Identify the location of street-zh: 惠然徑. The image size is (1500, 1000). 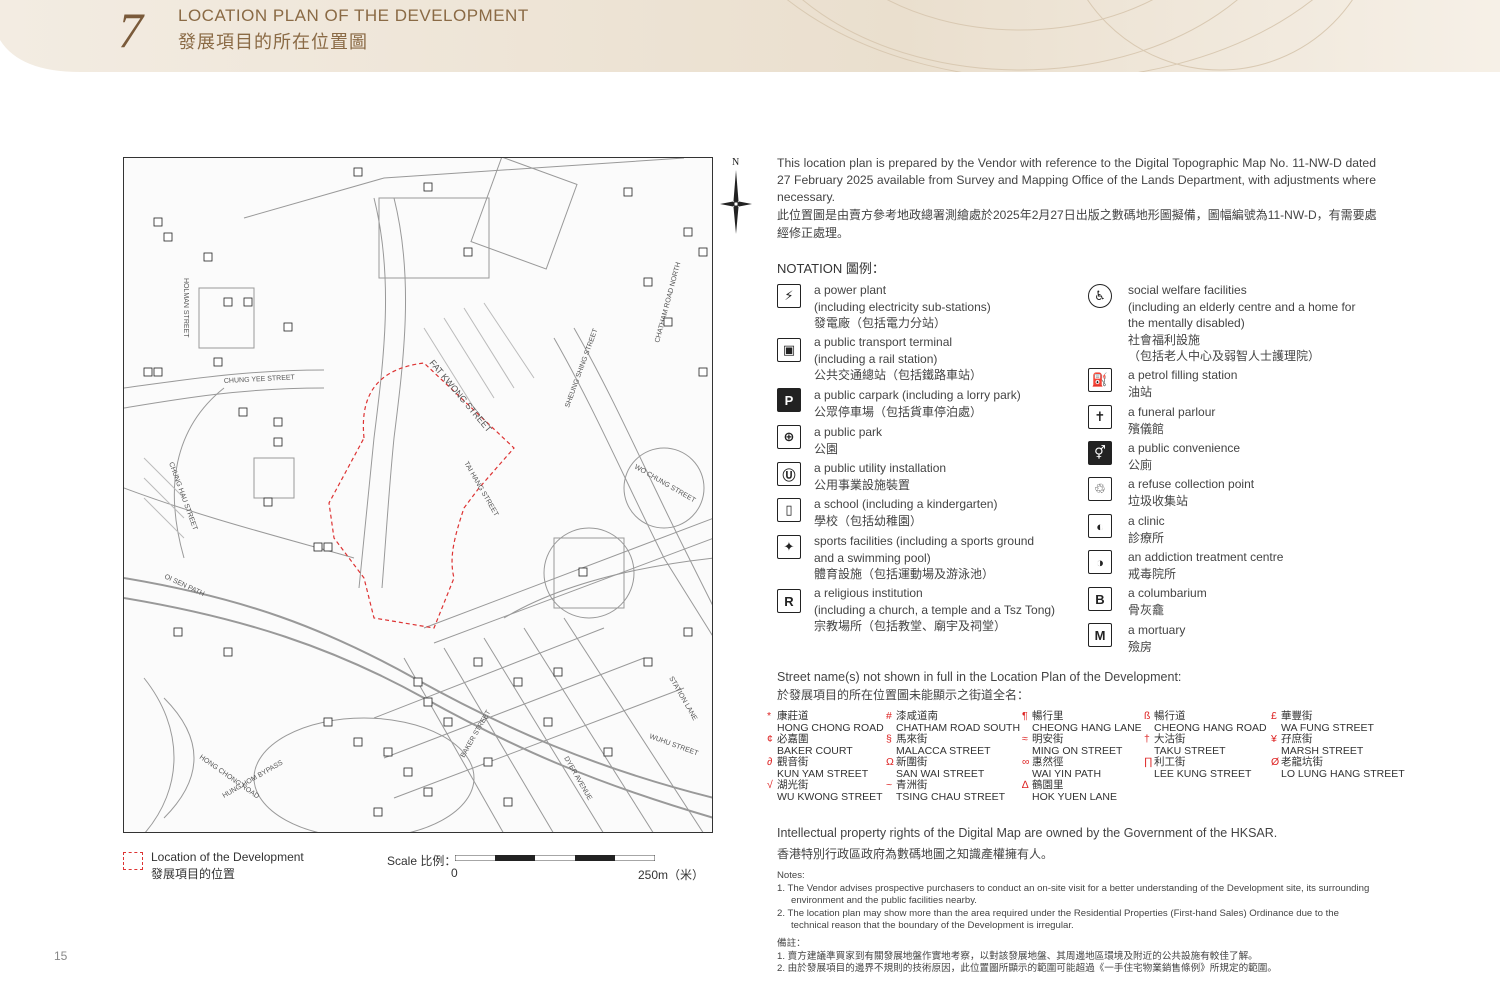
(1048, 762).